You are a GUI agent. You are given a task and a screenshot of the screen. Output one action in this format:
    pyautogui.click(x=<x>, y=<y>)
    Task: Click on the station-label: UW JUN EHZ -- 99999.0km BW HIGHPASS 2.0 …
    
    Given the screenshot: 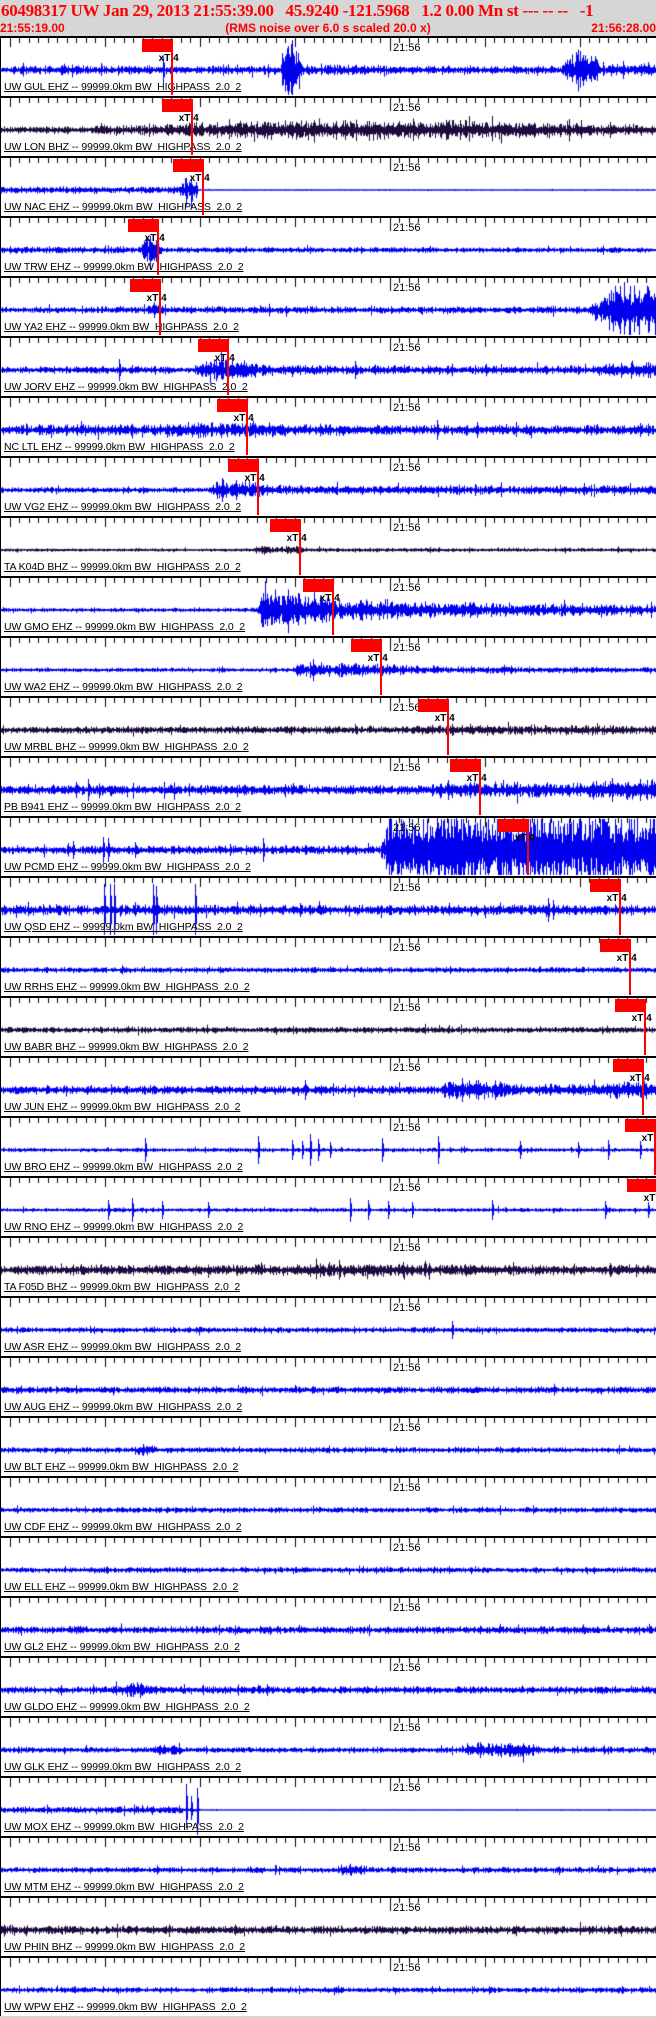 What is the action you would take?
    pyautogui.click(x=122, y=1107)
    